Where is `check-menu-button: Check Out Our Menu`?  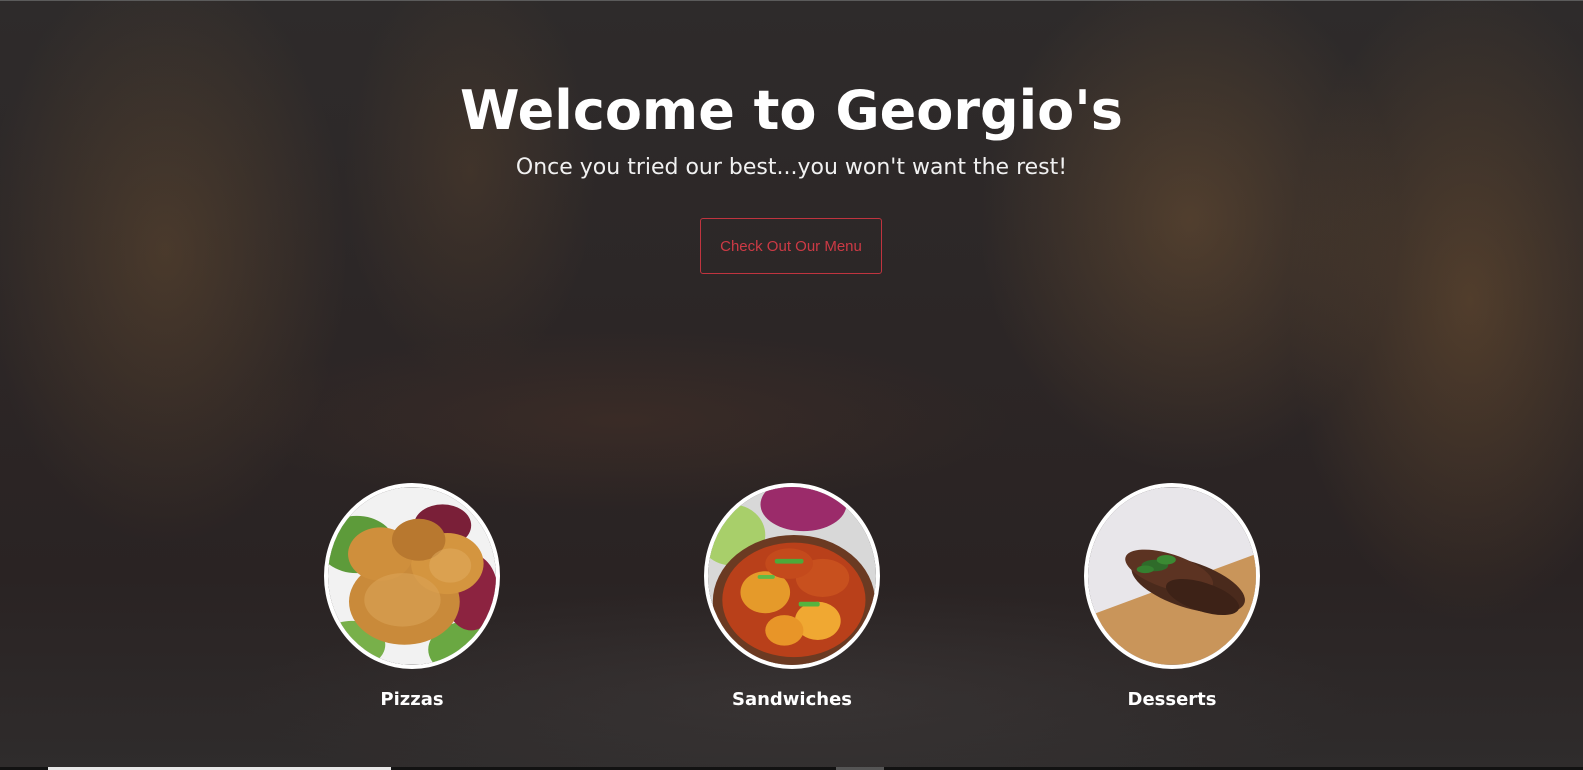
check-menu-button: Check Out Our Menu is located at coordinates (791, 246).